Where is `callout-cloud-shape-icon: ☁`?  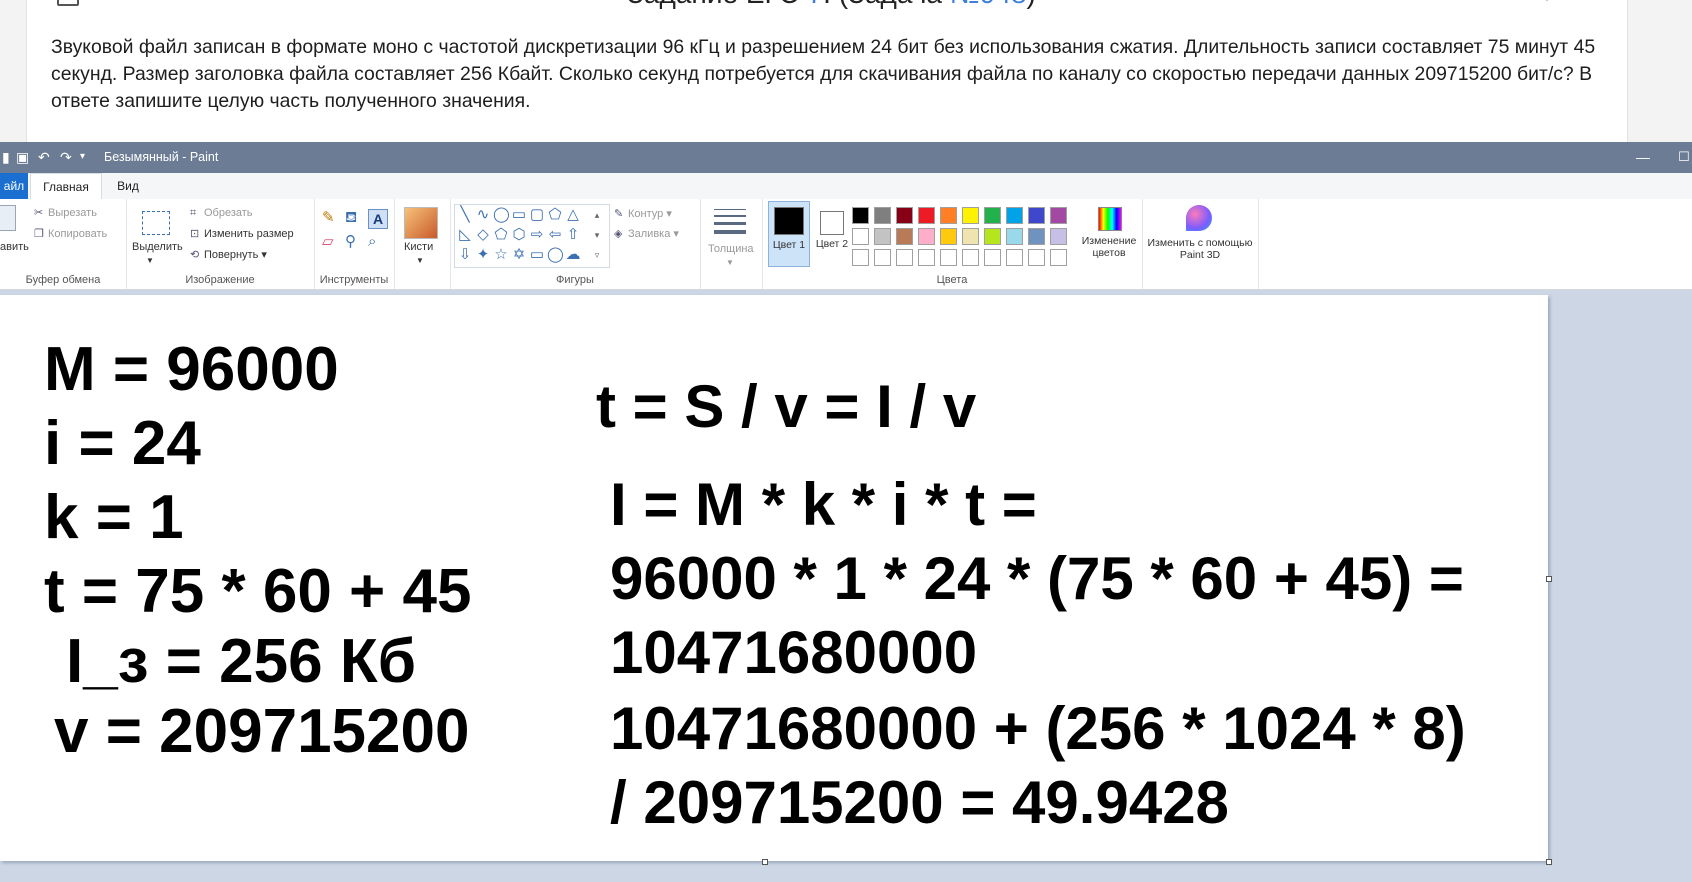 callout-cloud-shape-icon: ☁ is located at coordinates (573, 255).